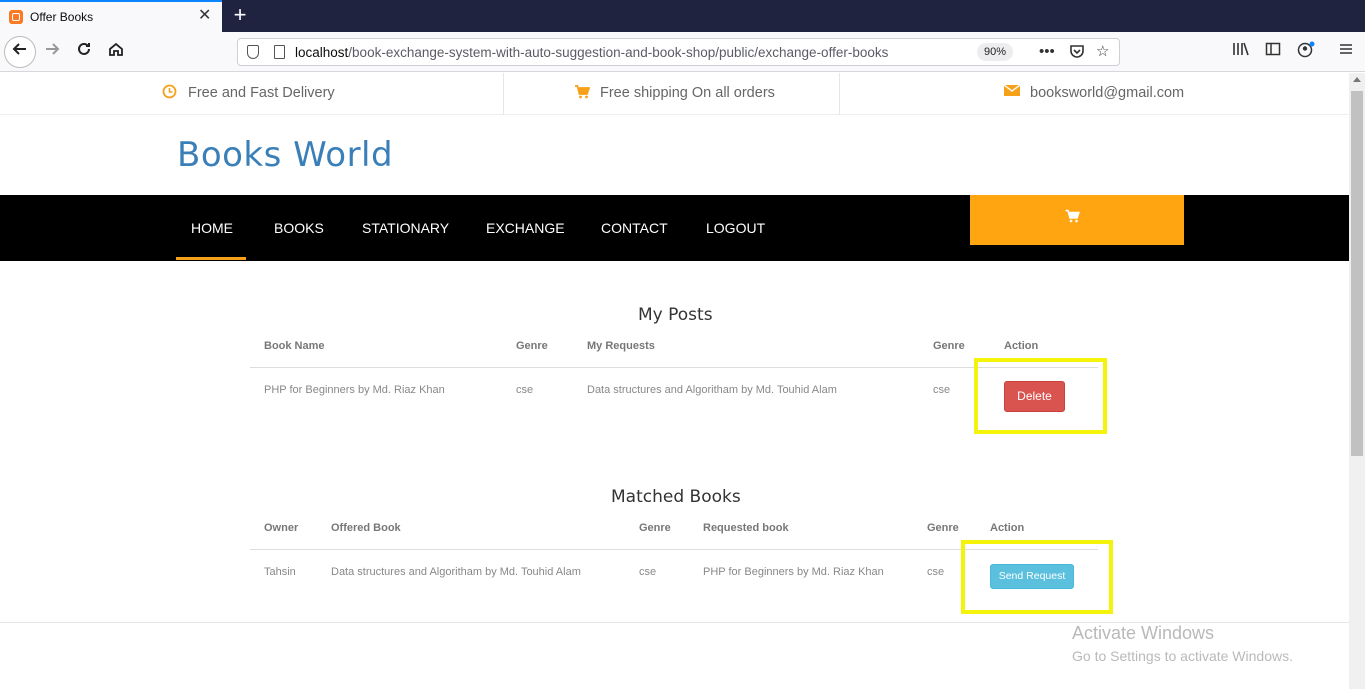  I want to click on book-name-cell: PHP for Beginners by Md. Riaz Khan, so click(354, 390).